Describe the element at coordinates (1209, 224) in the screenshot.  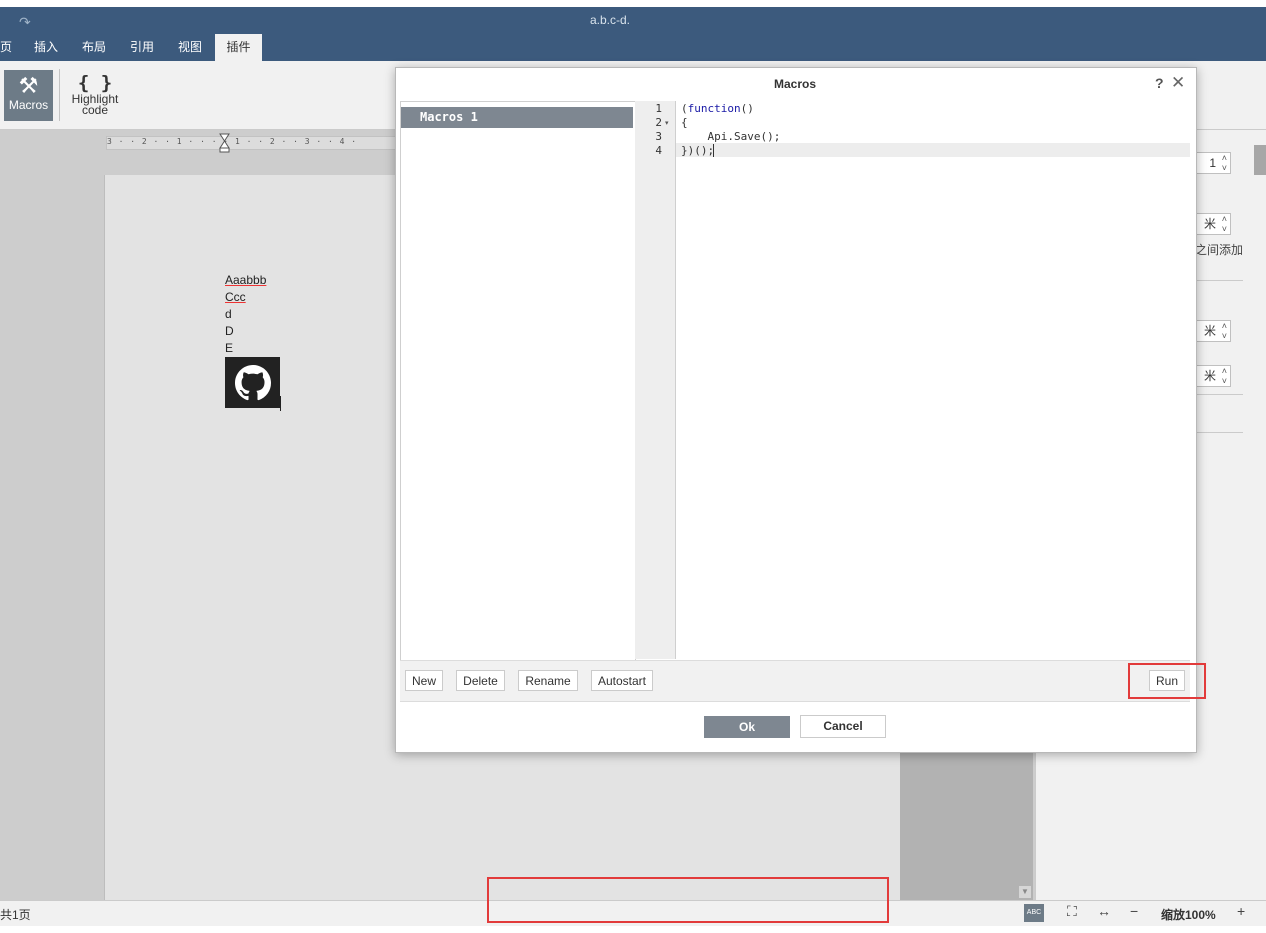
I see `spin-field-2-value: 米` at that location.